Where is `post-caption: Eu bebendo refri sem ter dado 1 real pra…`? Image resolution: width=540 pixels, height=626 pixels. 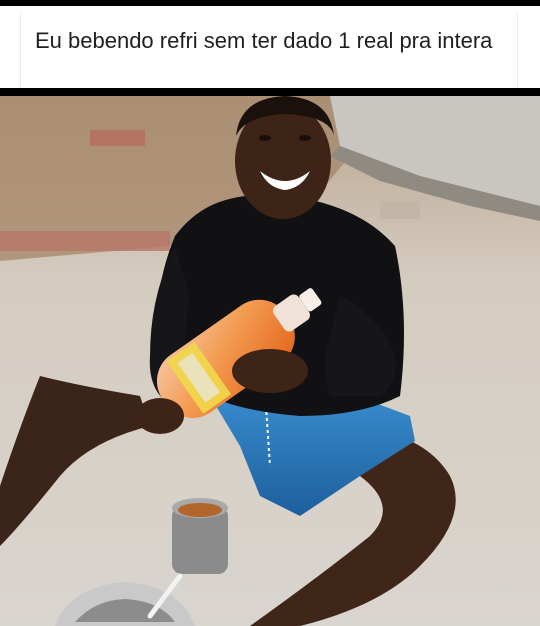 post-caption: Eu bebendo refri sem ter dado 1 real pra… is located at coordinates (264, 40).